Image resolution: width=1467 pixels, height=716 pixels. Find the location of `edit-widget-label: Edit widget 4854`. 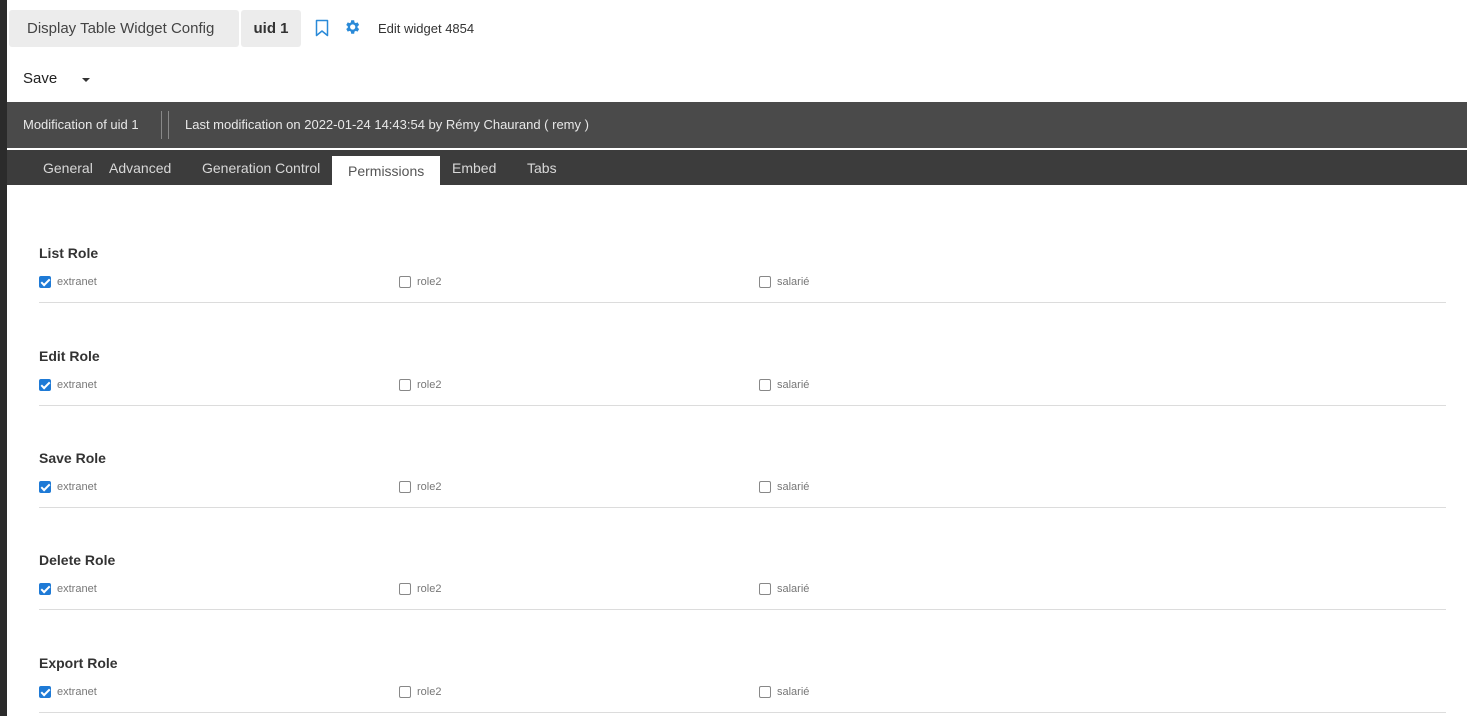

edit-widget-label: Edit widget 4854 is located at coordinates (426, 28).